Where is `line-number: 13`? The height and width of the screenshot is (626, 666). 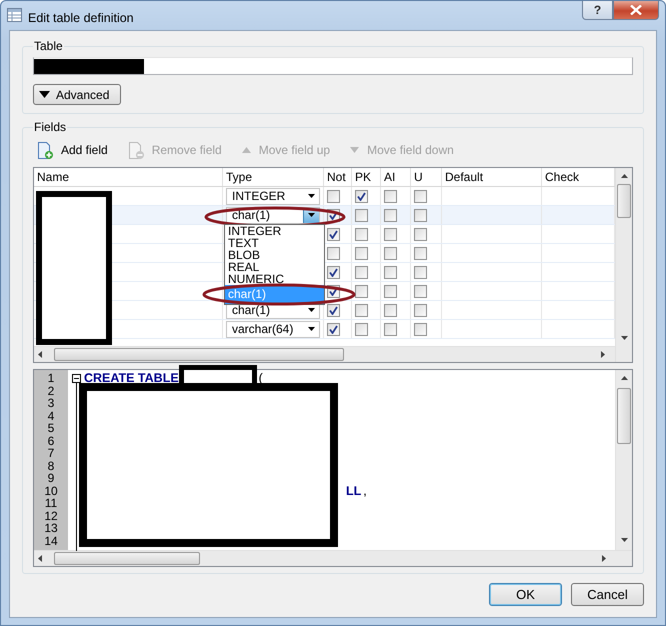
line-number: 13 is located at coordinates (51, 528).